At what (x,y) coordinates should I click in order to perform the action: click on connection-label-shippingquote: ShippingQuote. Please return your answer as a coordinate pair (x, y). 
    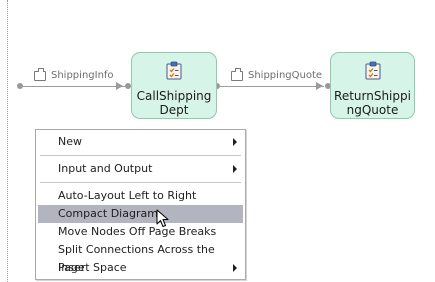
    Looking at the image, I should click on (285, 75).